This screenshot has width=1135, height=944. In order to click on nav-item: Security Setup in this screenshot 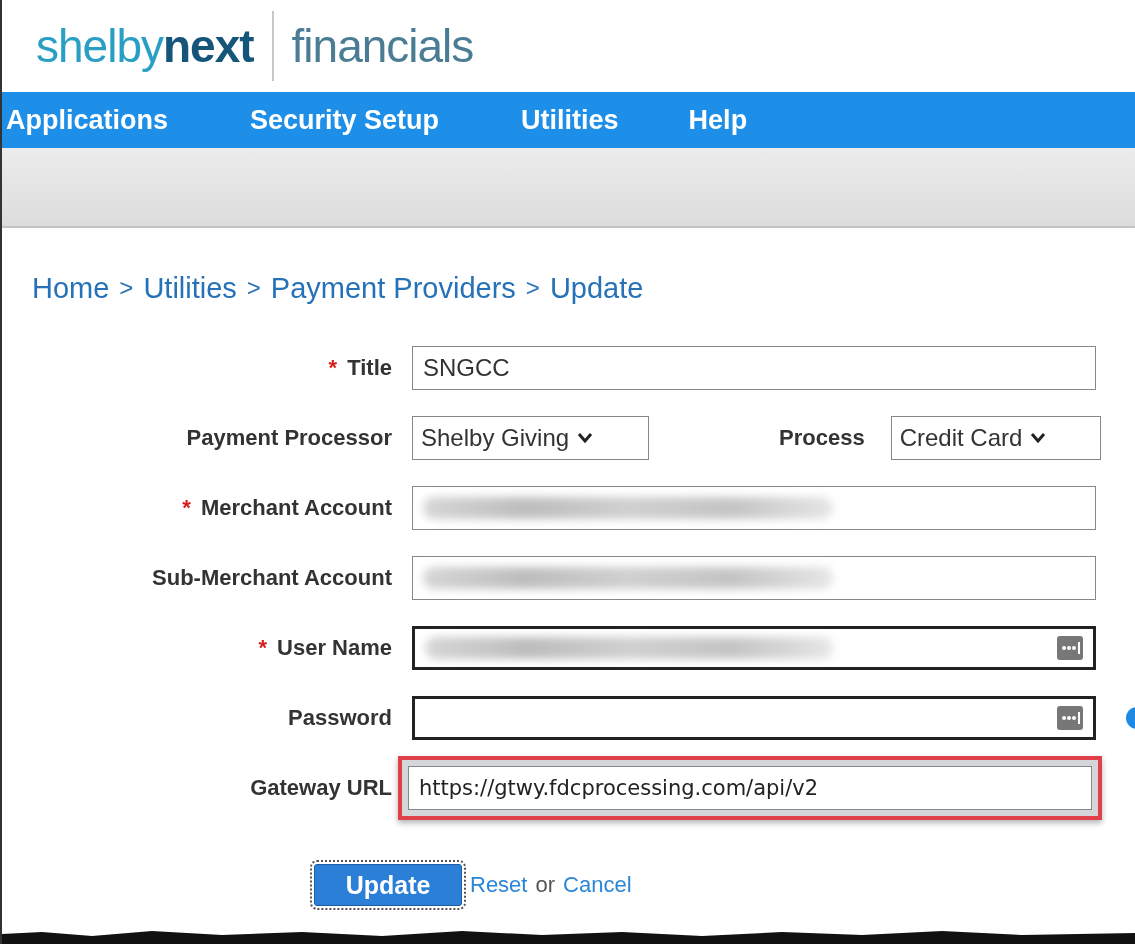, I will do `click(345, 120)`.